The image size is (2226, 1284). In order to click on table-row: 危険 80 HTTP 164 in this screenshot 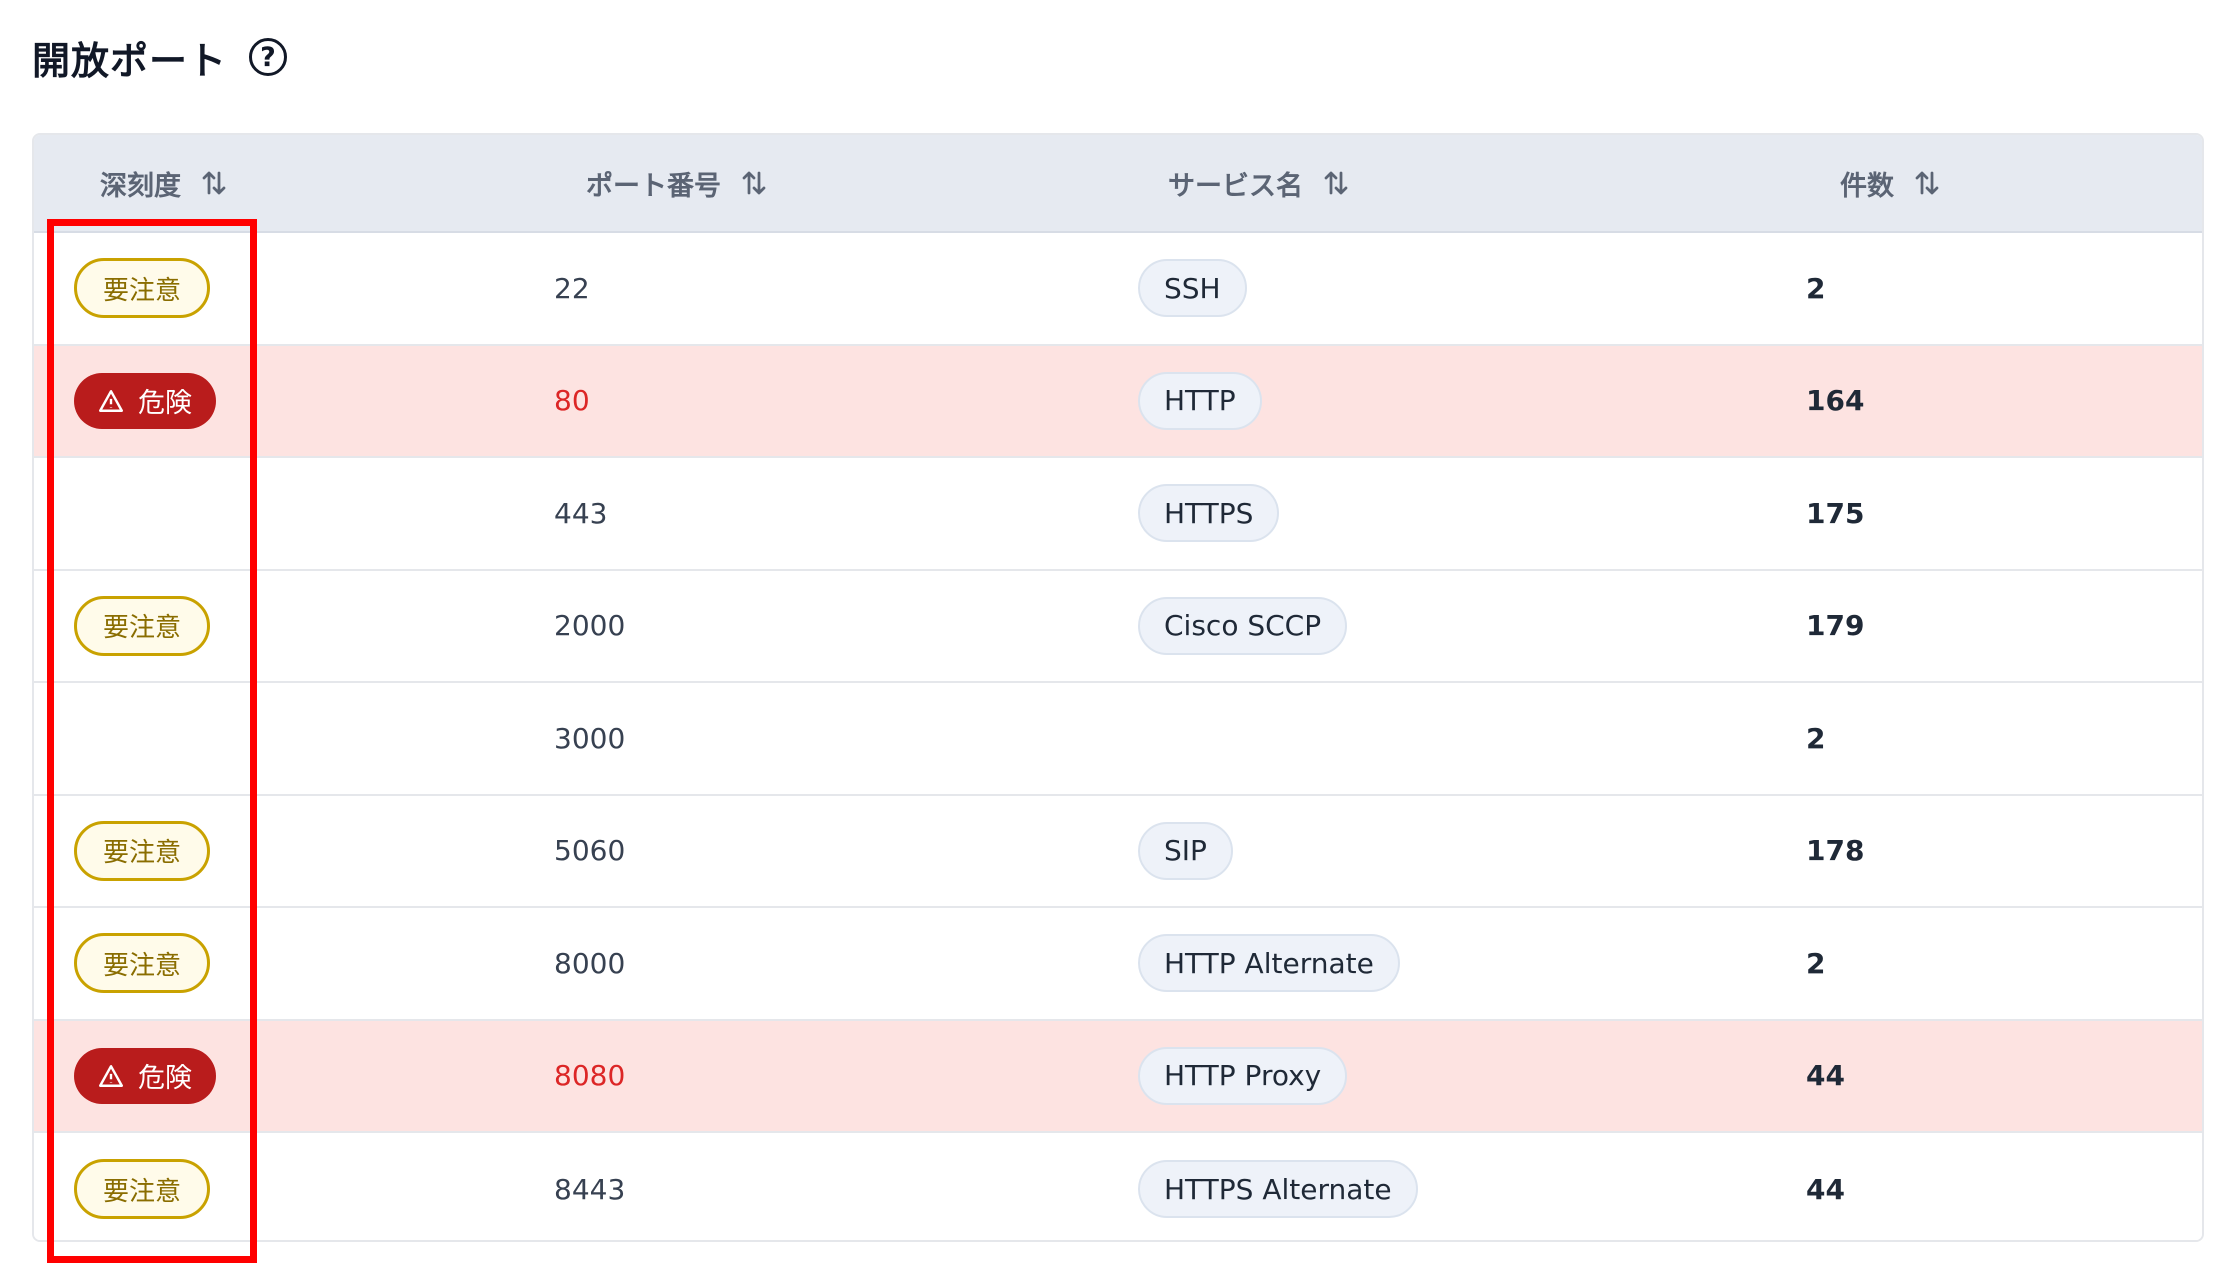, I will do `click(1118, 401)`.